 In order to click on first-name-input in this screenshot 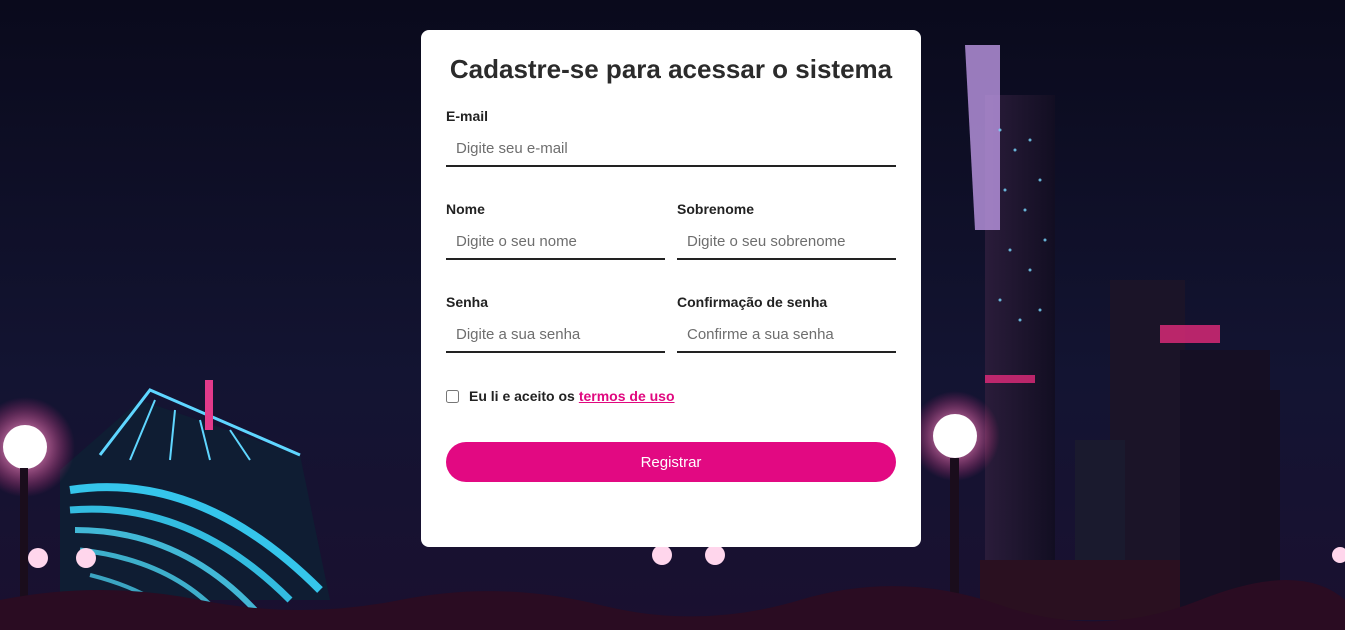, I will do `click(555, 242)`.